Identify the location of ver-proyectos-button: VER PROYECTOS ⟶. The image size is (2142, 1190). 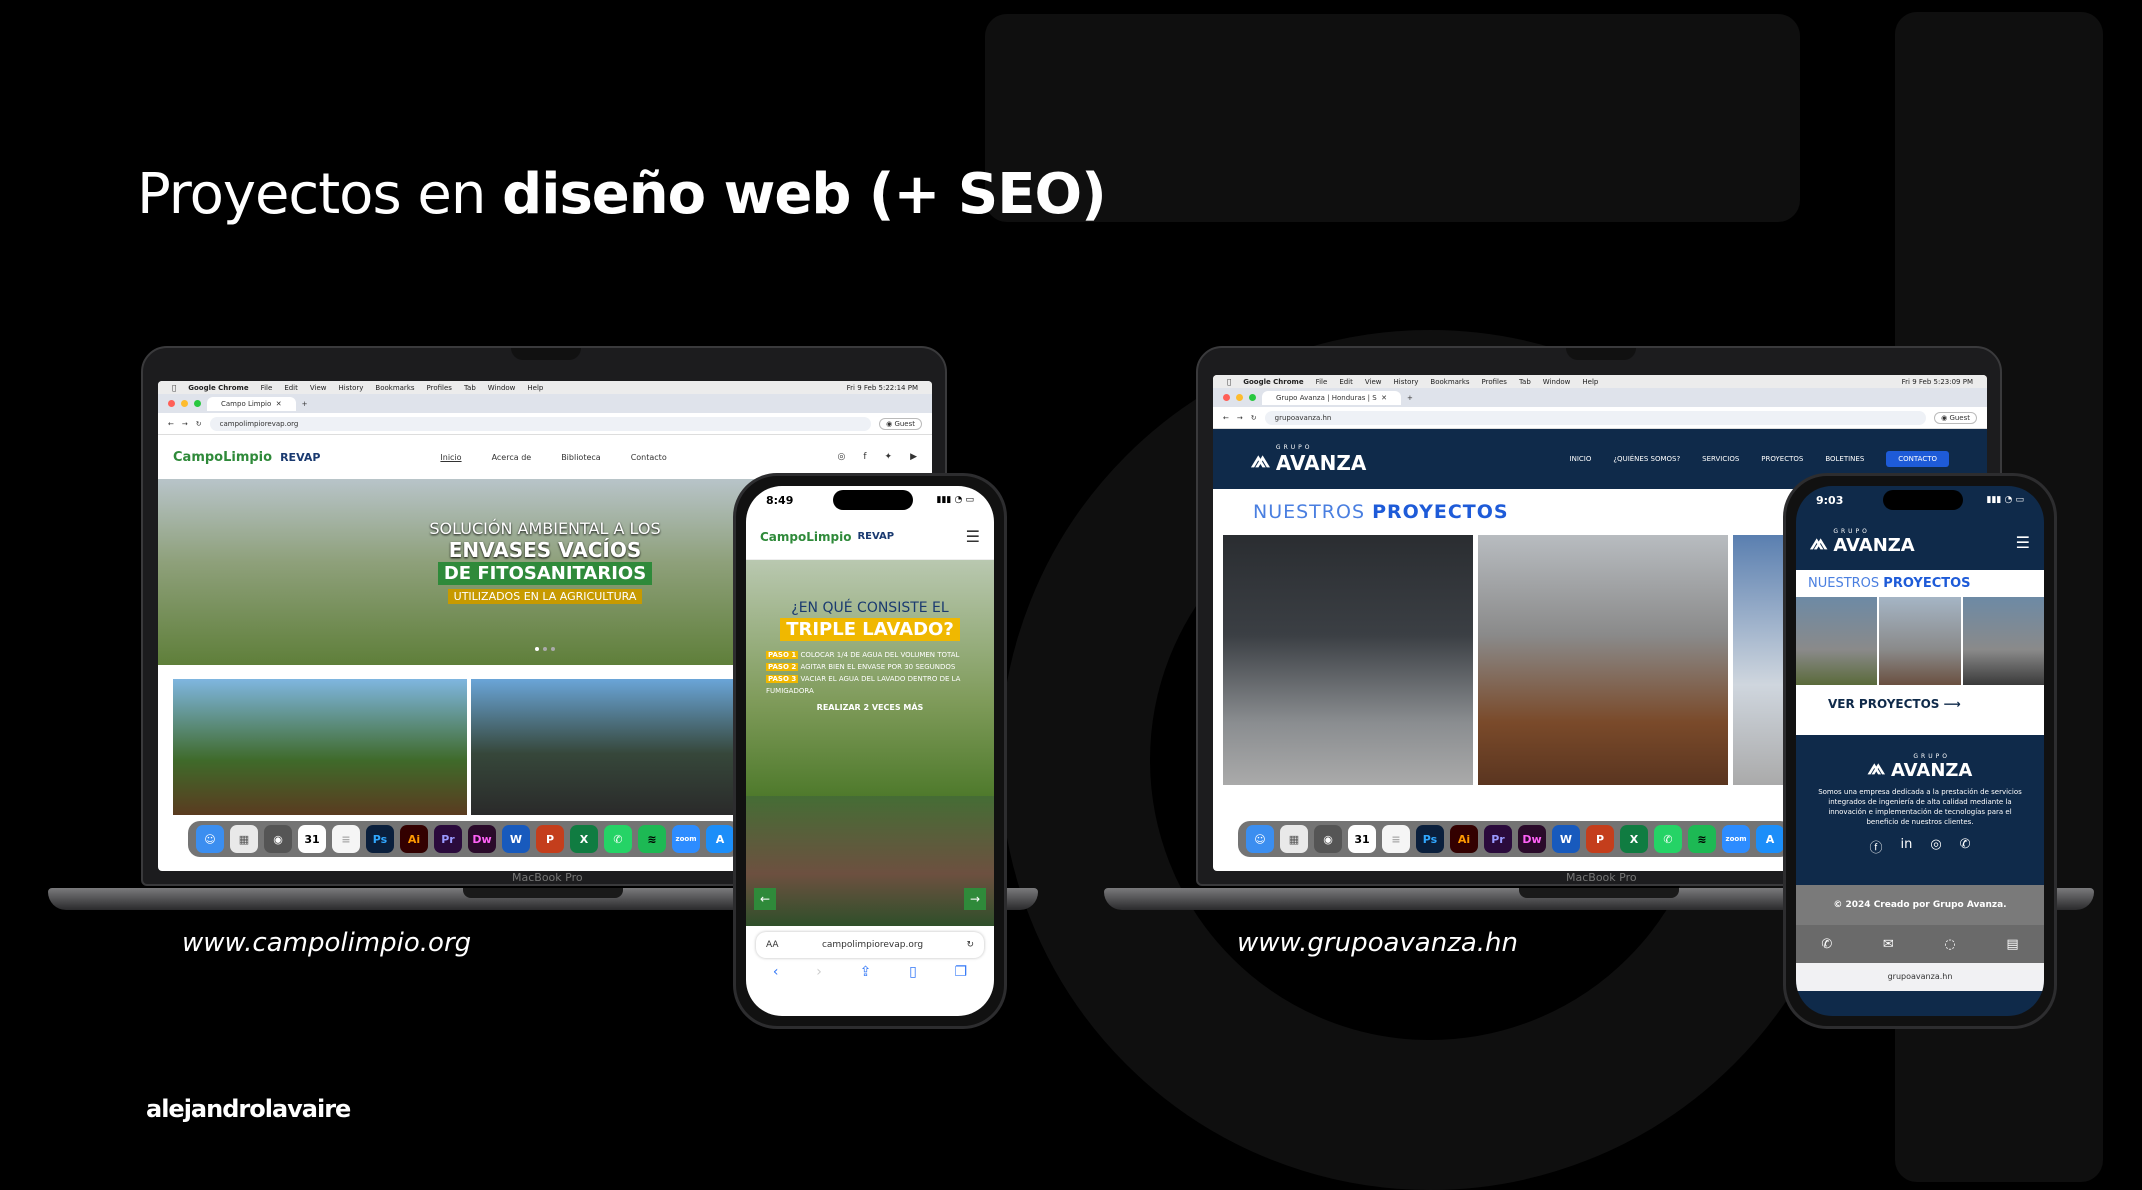
(1936, 704).